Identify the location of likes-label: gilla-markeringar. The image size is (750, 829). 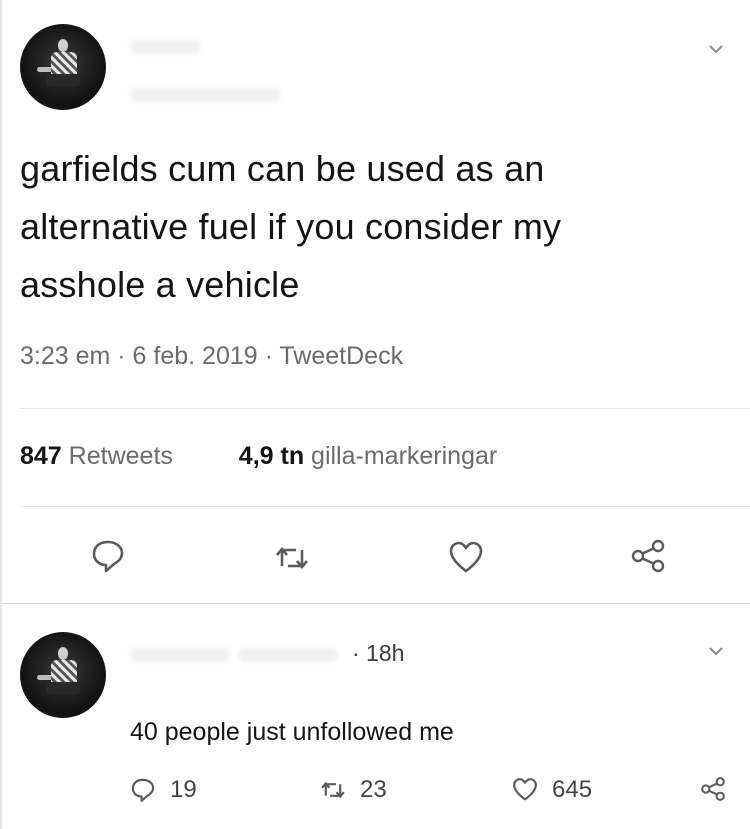
(404, 456).